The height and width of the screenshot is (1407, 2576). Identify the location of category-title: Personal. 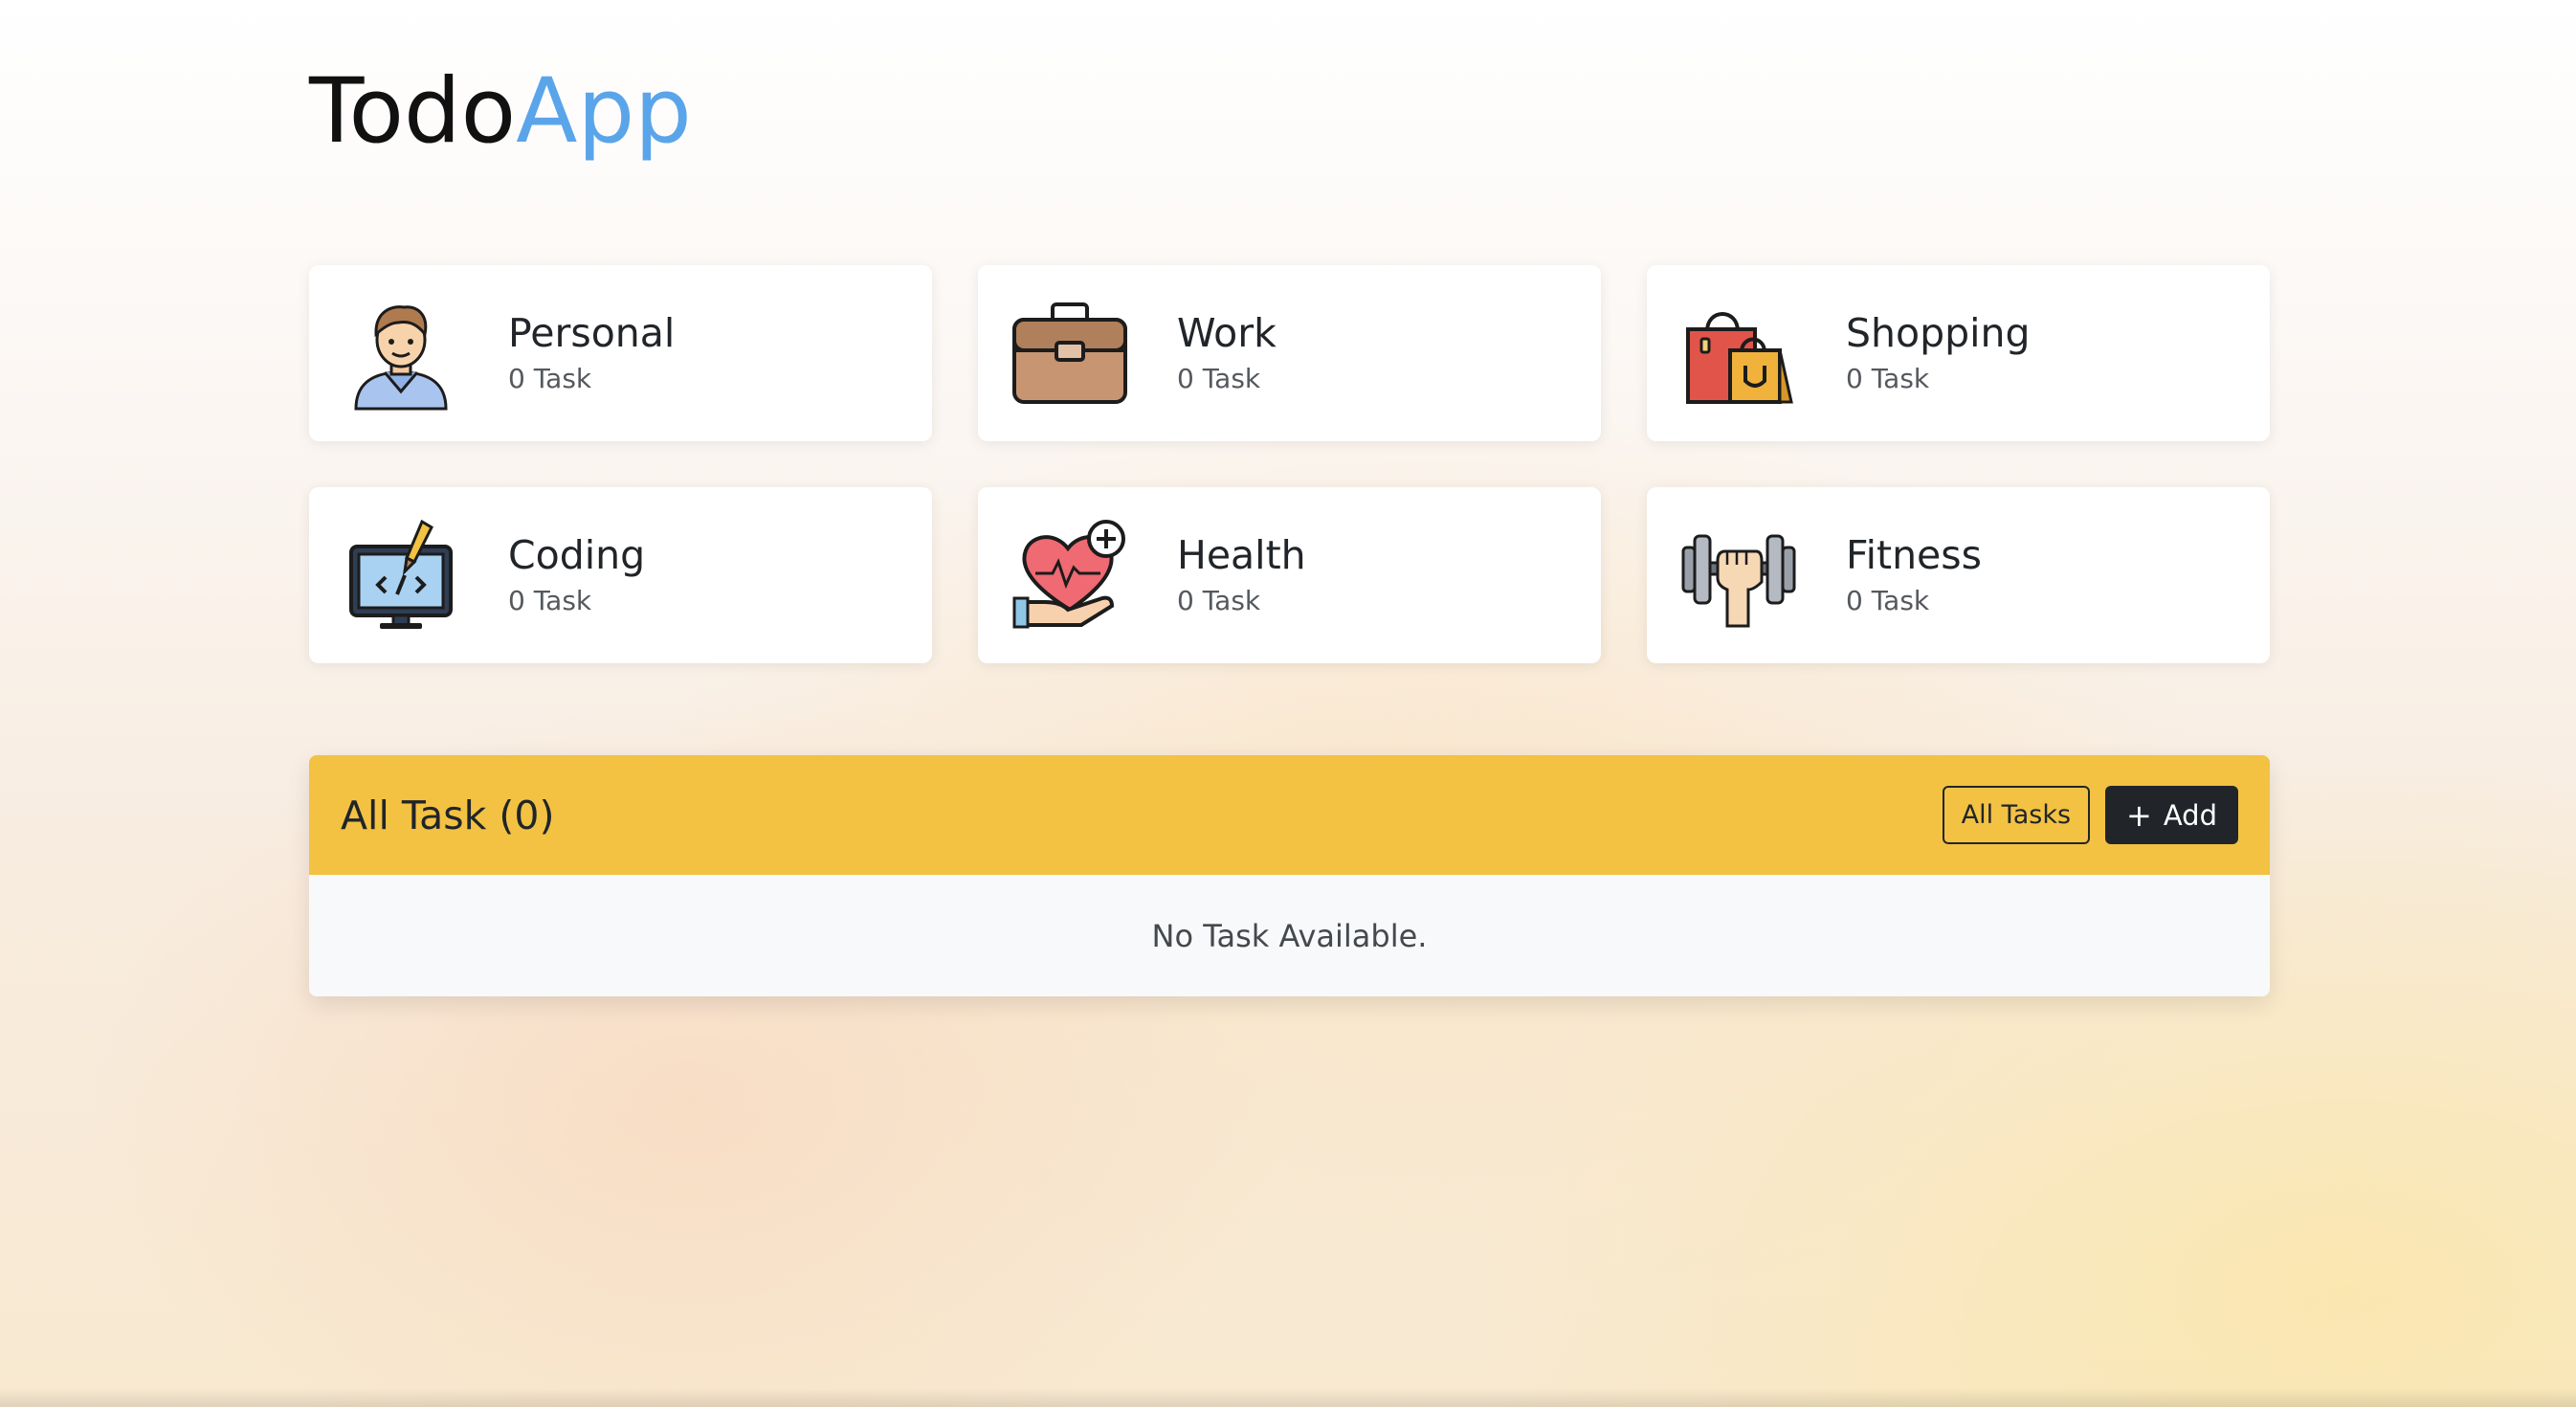
(592, 332).